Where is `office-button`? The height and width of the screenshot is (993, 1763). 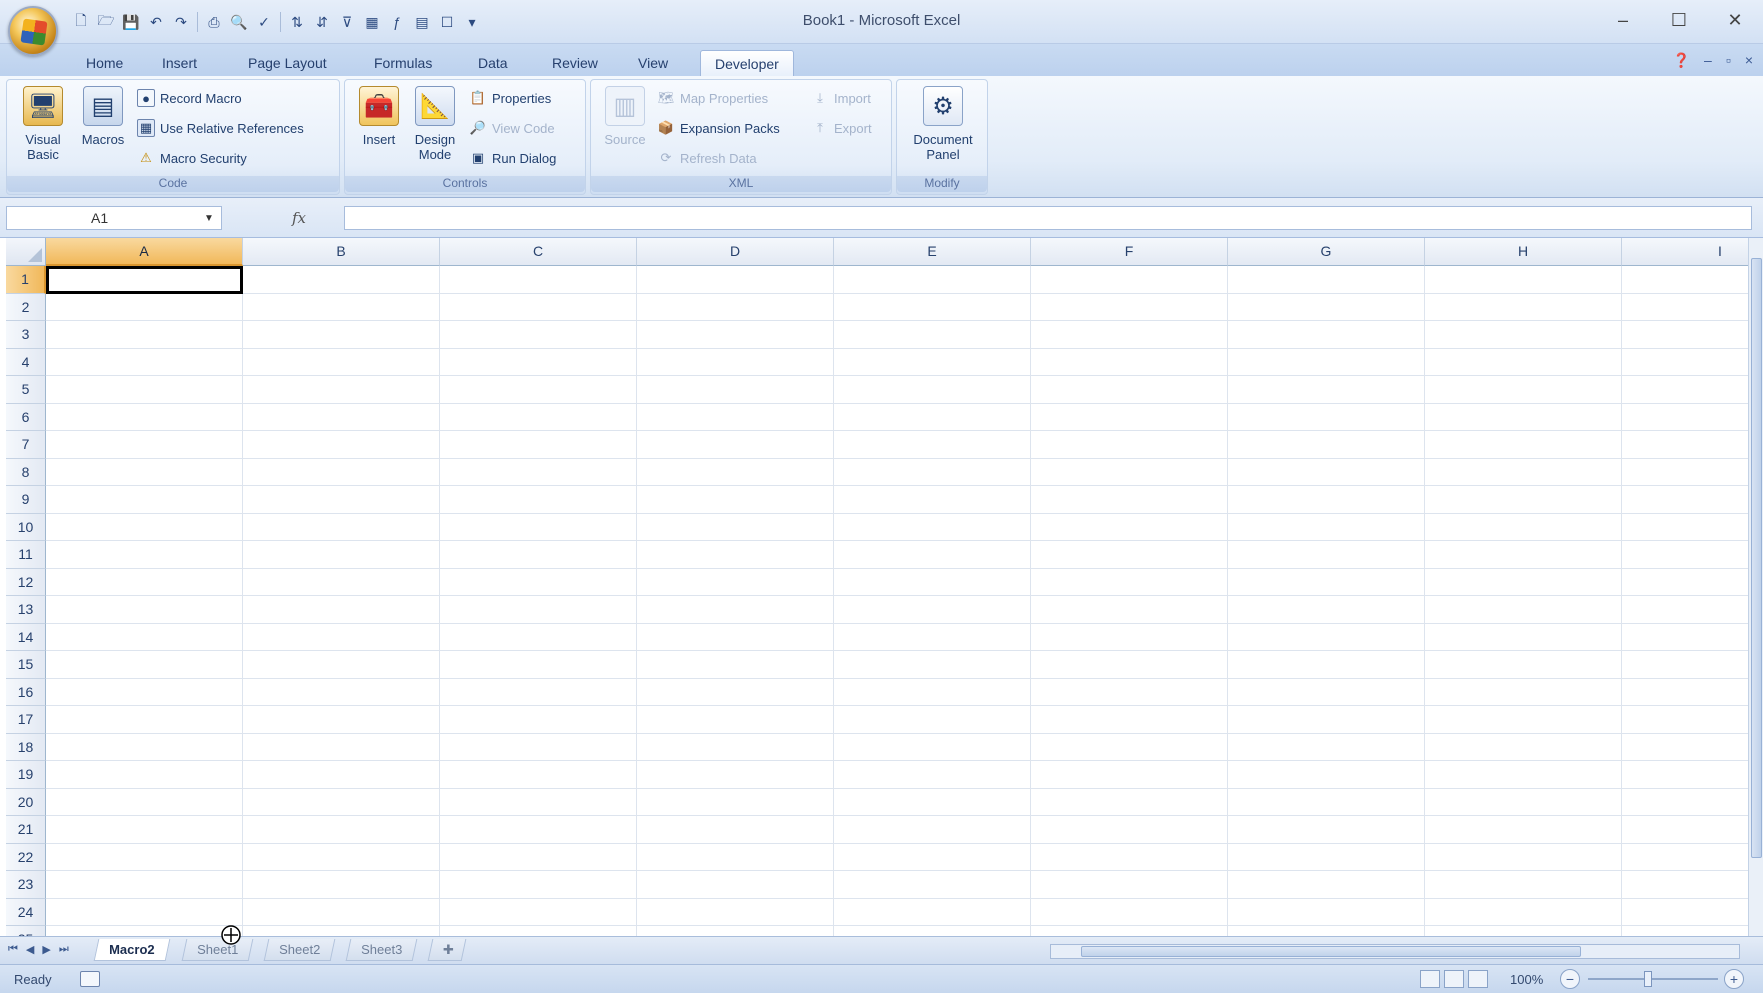
office-button is located at coordinates (33, 31).